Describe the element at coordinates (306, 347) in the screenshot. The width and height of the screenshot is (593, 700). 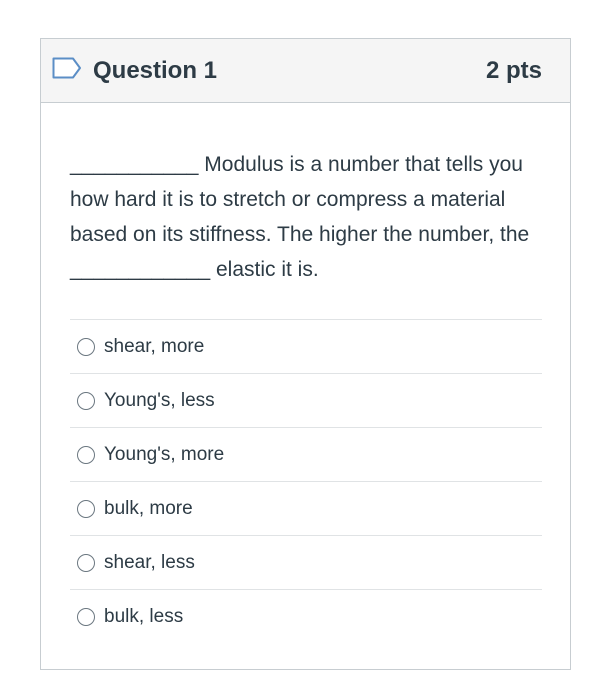
I see `answer-option: shear, more` at that location.